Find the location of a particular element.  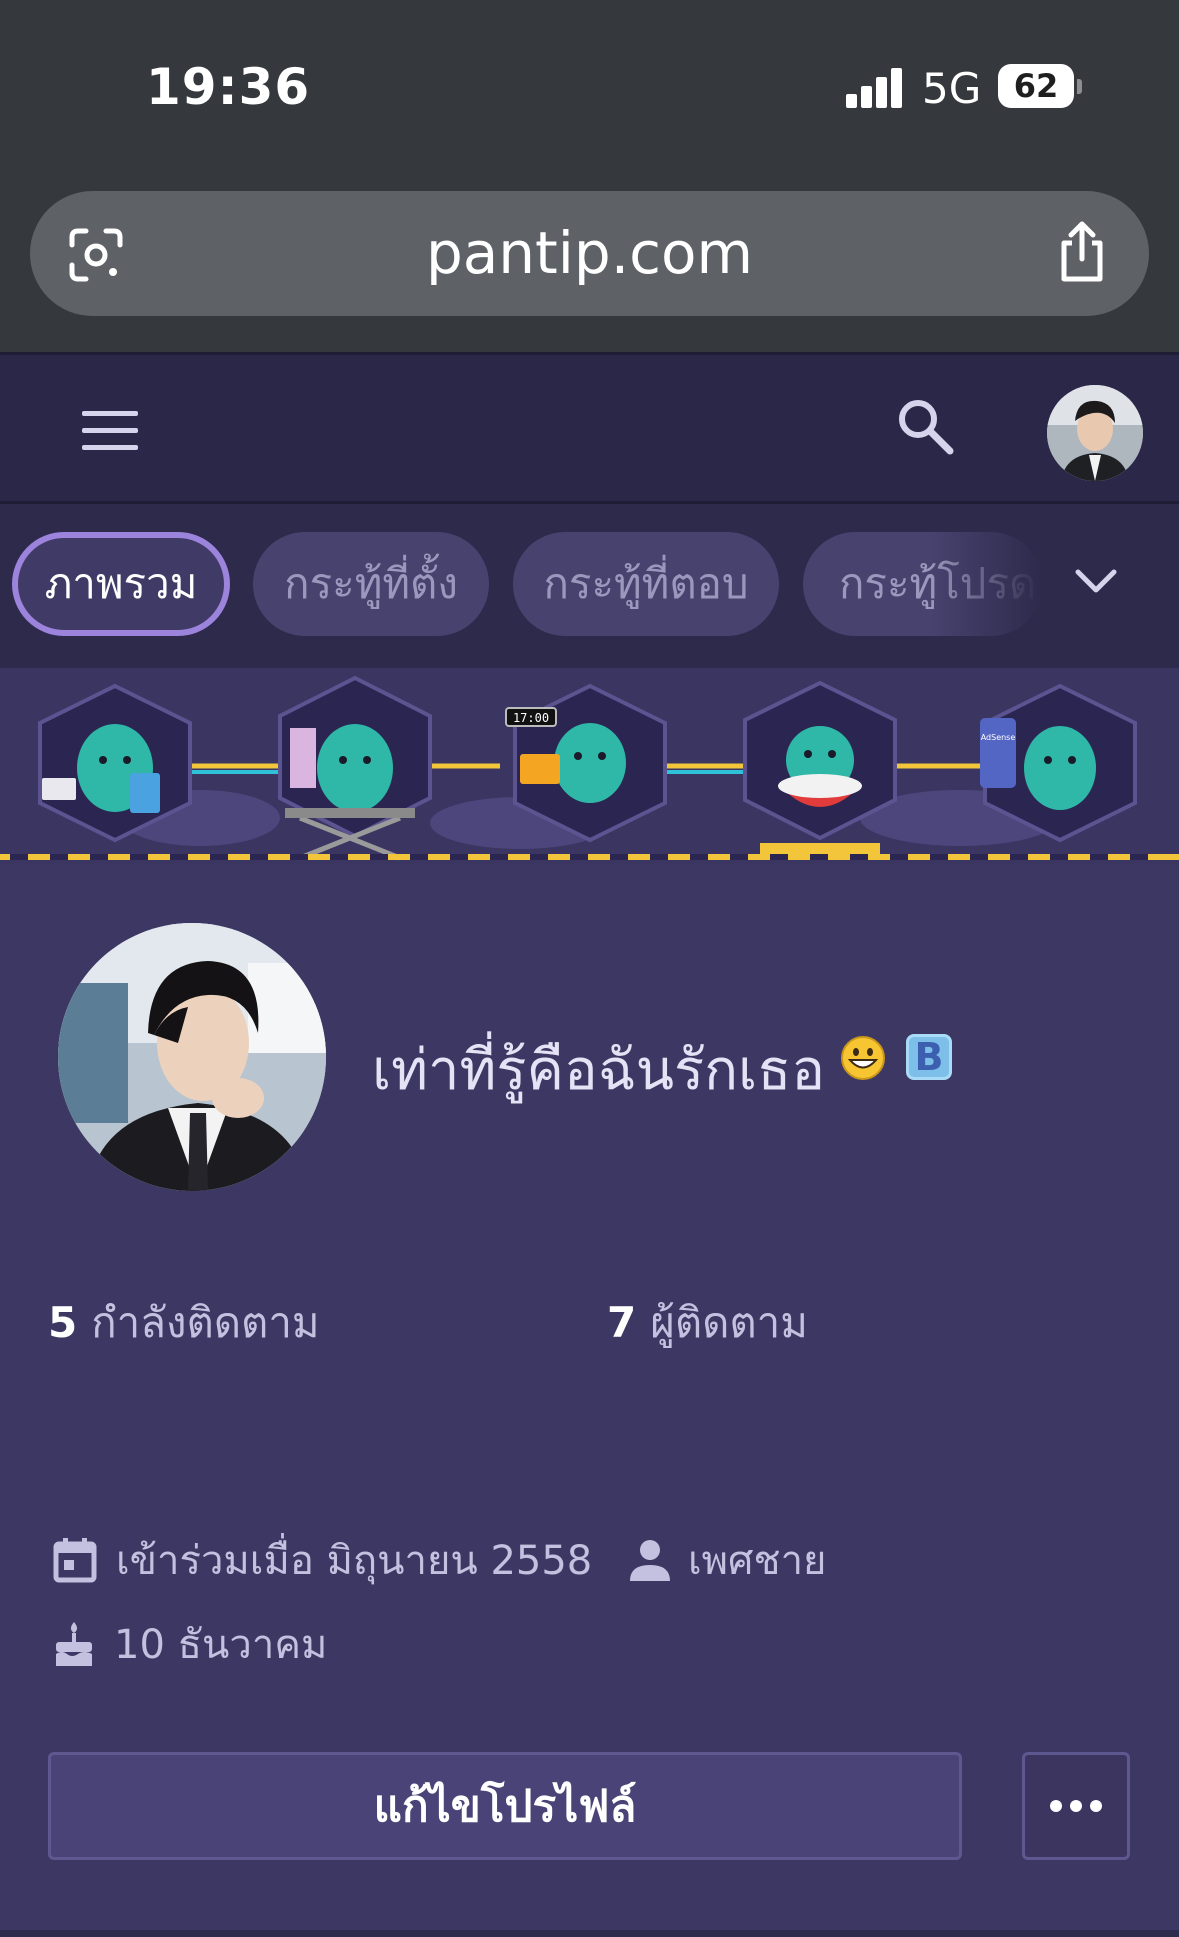

profile-name: เท่าที่รู้คือฉันรักเธอ is located at coordinates (598, 1070).